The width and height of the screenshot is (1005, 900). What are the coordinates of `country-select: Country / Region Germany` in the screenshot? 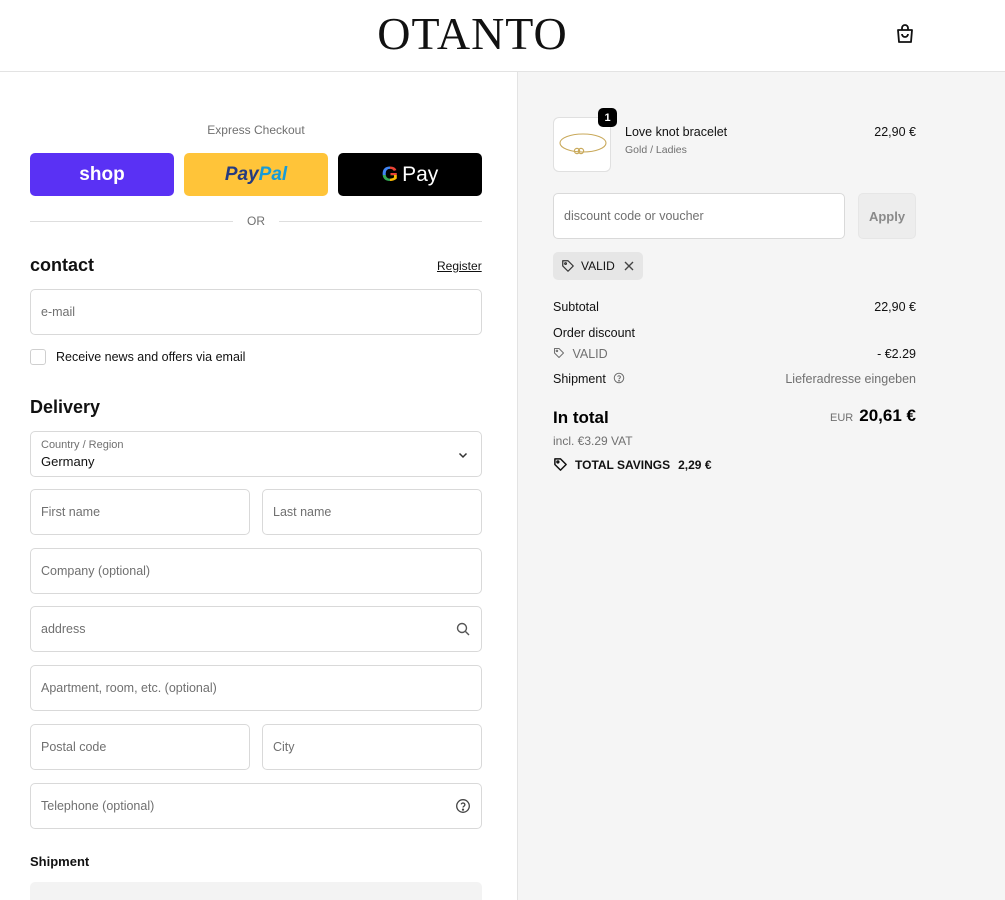 It's located at (256, 454).